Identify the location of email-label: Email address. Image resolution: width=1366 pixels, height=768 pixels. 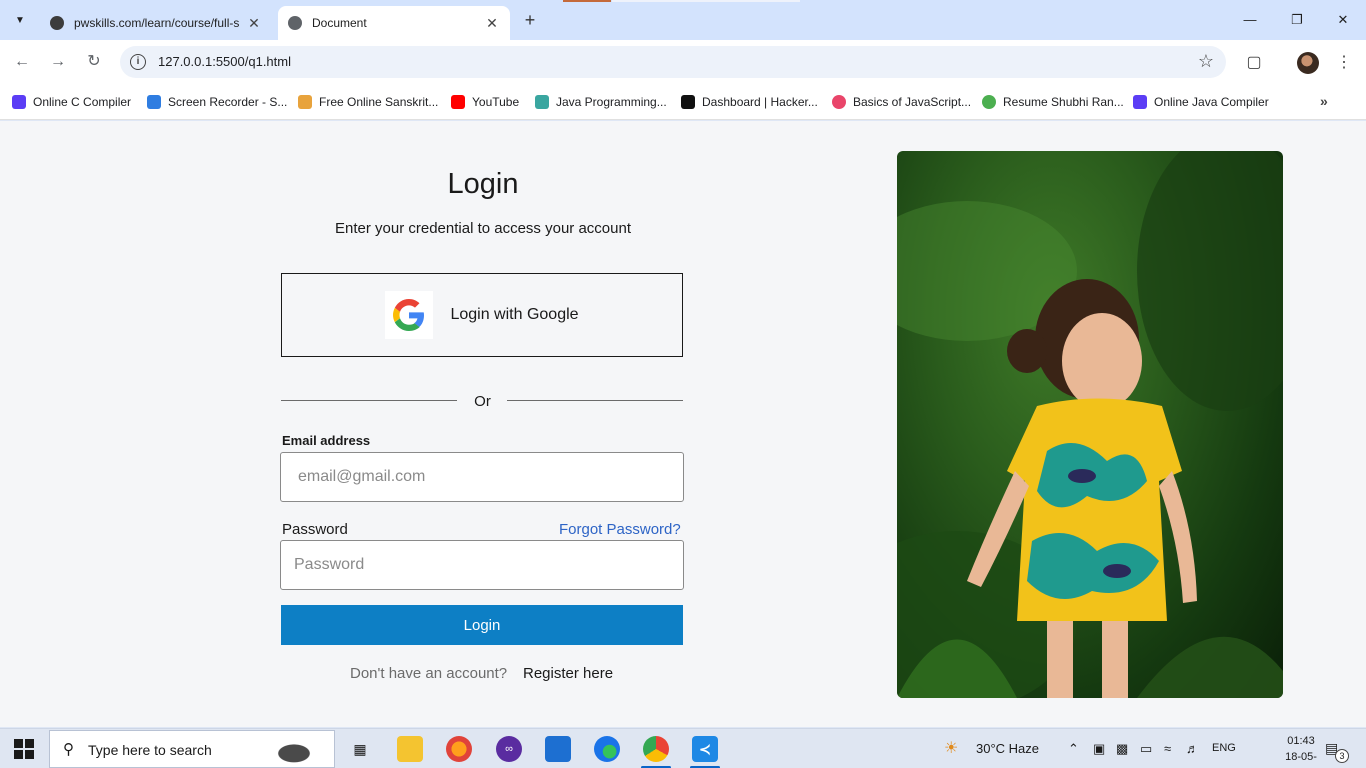
(326, 440).